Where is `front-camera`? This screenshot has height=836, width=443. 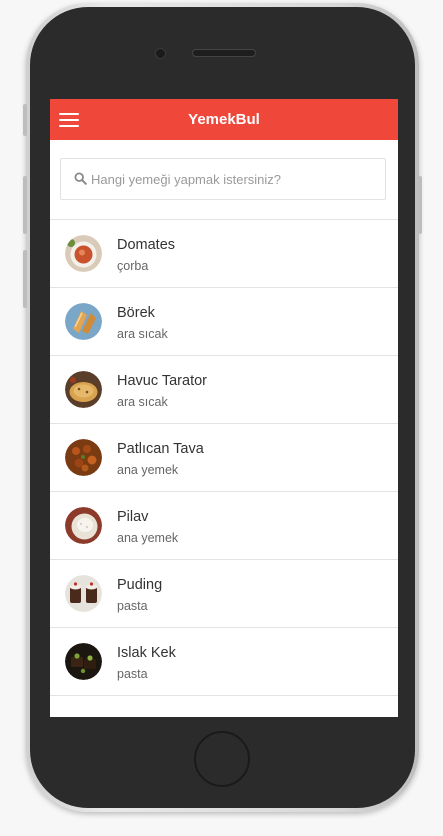
front-camera is located at coordinates (160, 53).